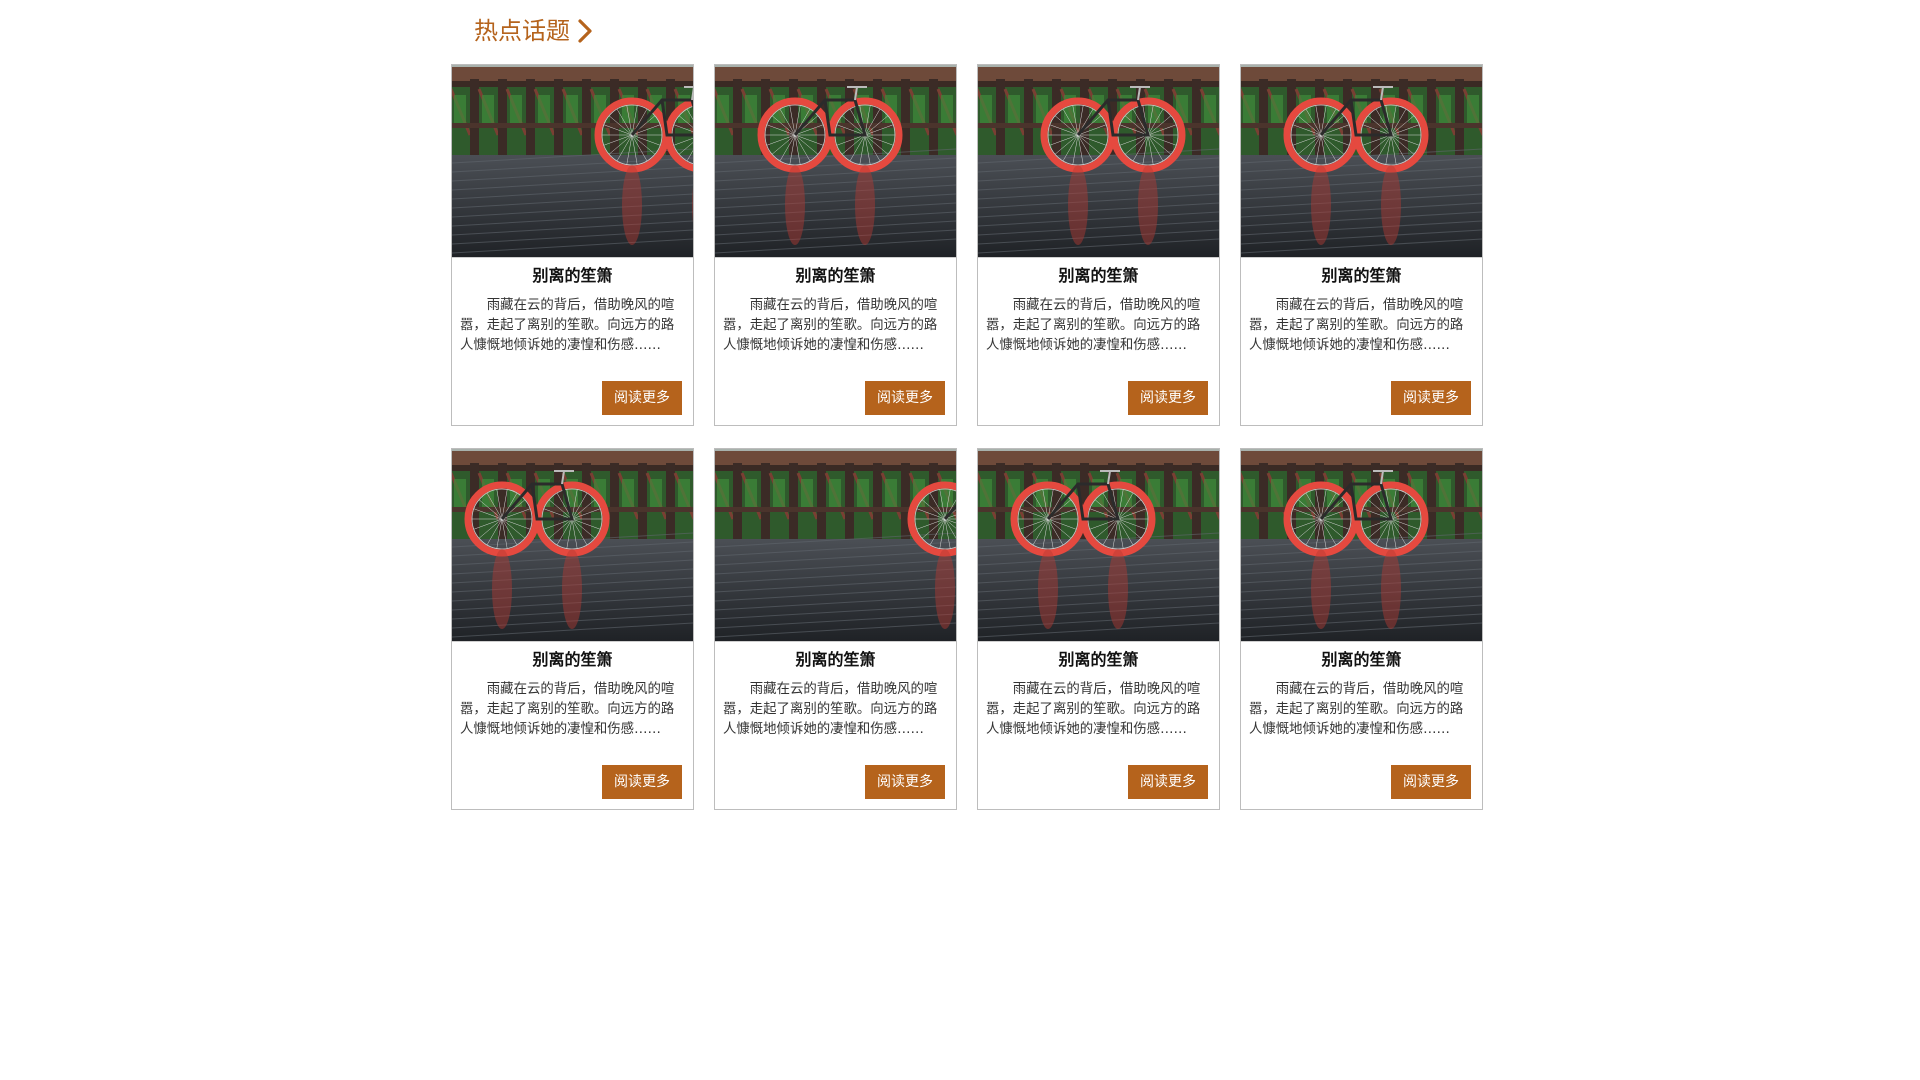 The width and height of the screenshot is (1920, 1080). I want to click on section-title: 热点话题, so click(522, 31).